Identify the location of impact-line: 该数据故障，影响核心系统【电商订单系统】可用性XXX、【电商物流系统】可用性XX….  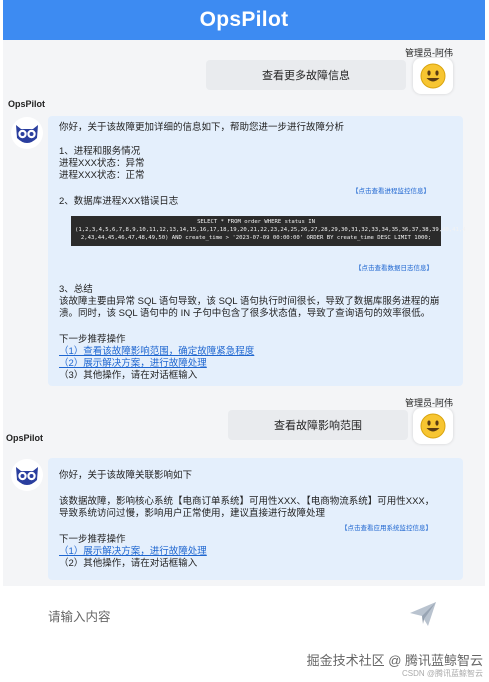
(247, 501).